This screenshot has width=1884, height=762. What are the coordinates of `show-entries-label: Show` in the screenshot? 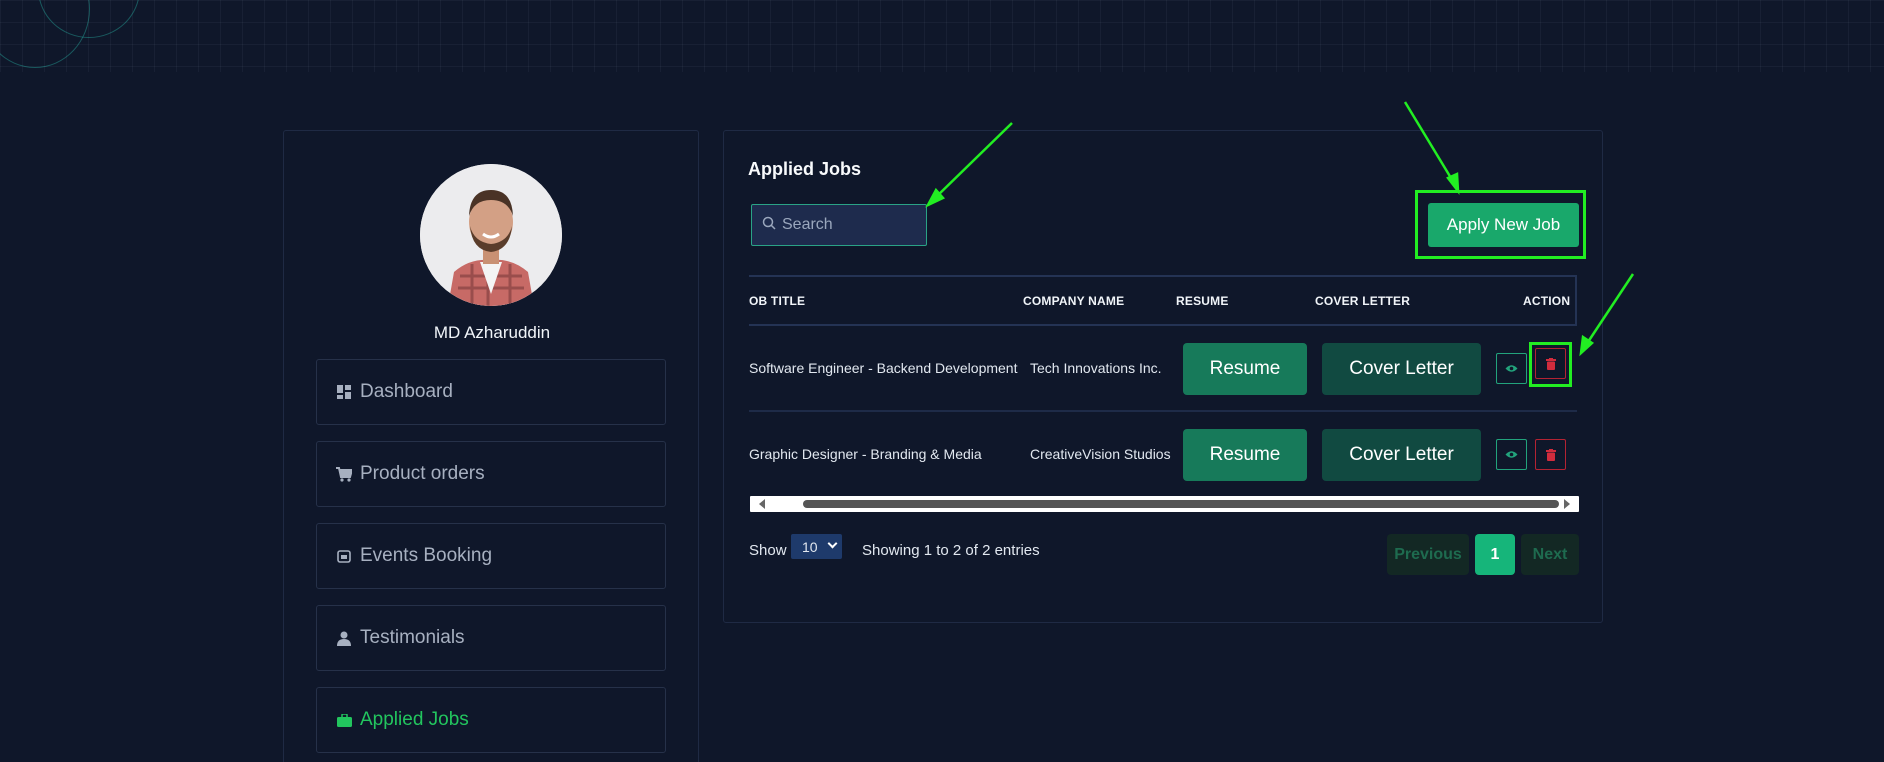 It's located at (768, 550).